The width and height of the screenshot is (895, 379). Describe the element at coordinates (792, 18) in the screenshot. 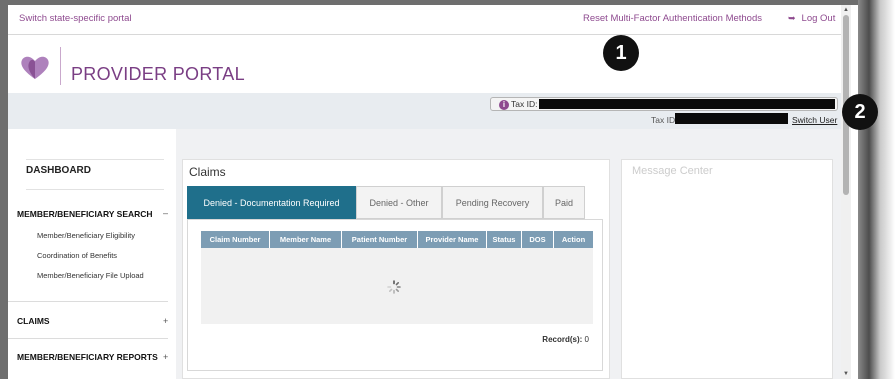

I see `logout-icon: ➥` at that location.